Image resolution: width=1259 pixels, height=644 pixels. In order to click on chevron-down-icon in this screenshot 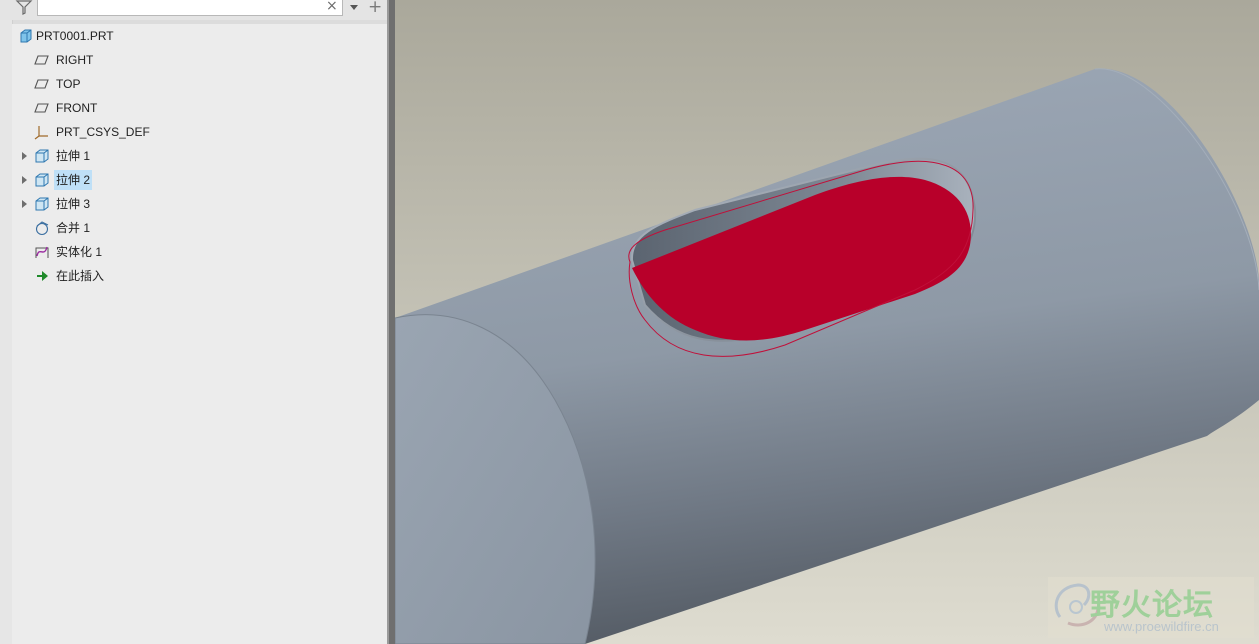, I will do `click(354, 6)`.